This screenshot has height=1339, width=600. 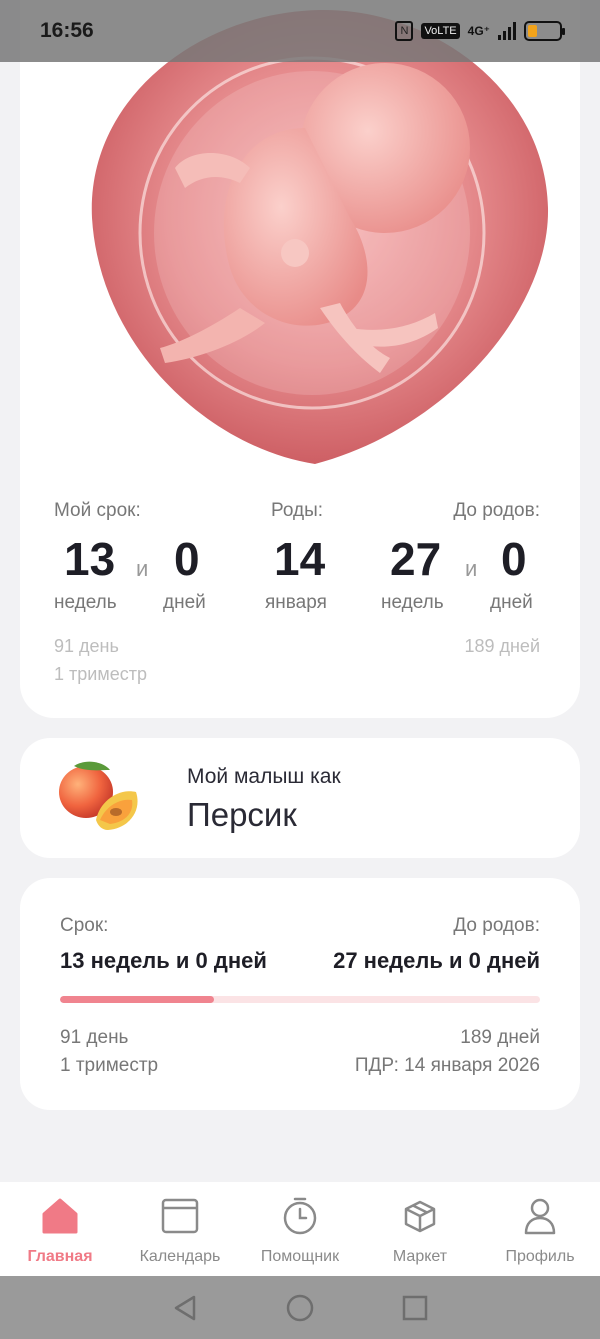 I want to click on term-numbers: 13 и 0 14 27 и 0, so click(x=297, y=562).